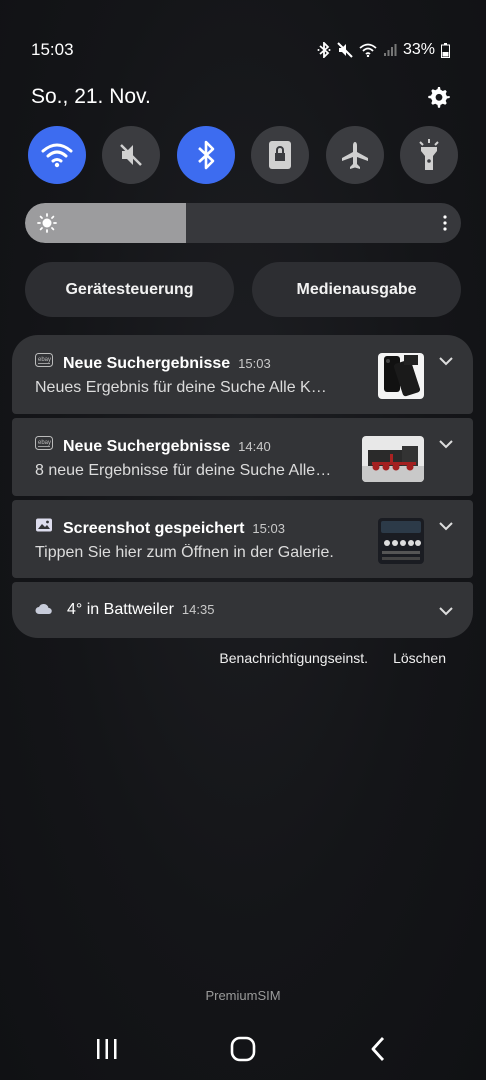 Image resolution: width=486 pixels, height=1080 pixels. What do you see at coordinates (242, 610) in the screenshot?
I see `notification-card: 4° in Battweiler 14:35` at bounding box center [242, 610].